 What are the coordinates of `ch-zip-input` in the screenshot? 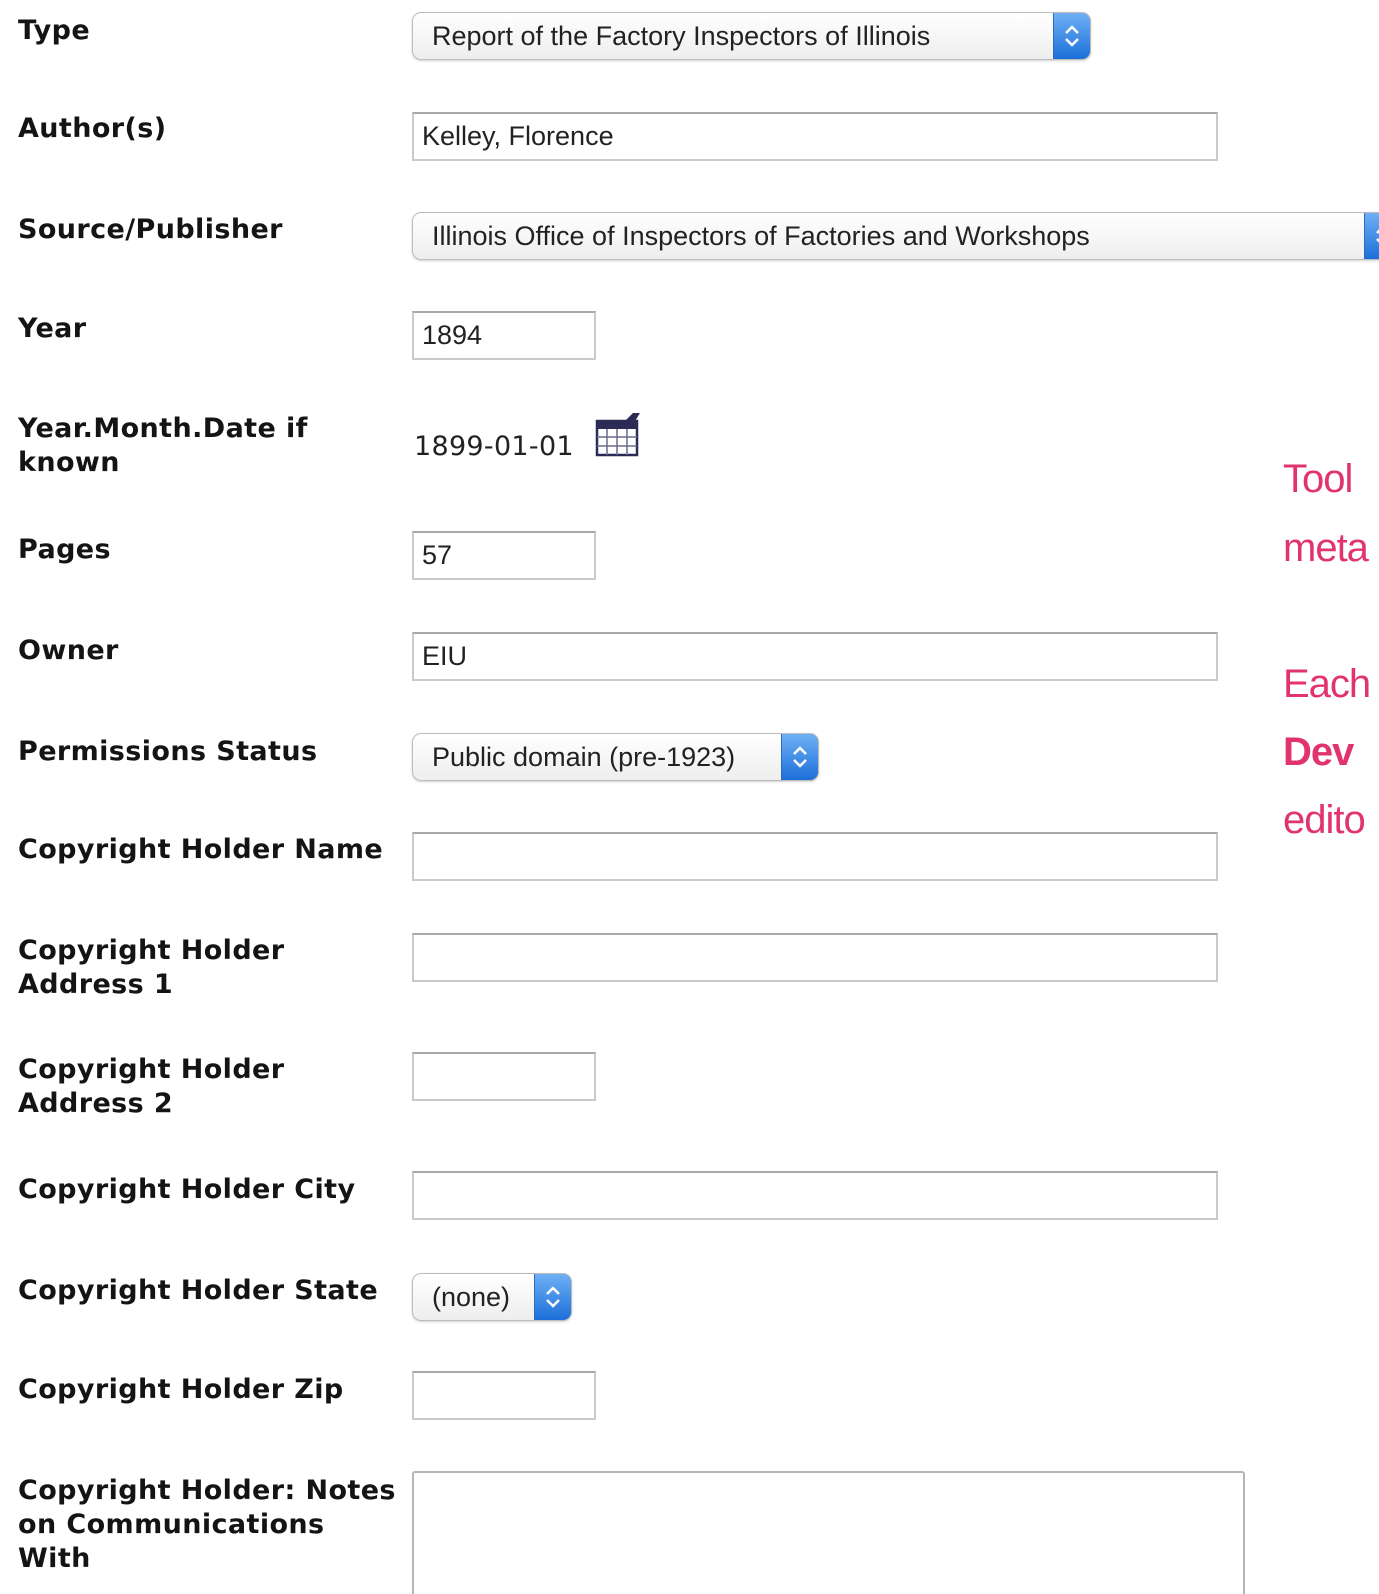 It's located at (504, 1395).